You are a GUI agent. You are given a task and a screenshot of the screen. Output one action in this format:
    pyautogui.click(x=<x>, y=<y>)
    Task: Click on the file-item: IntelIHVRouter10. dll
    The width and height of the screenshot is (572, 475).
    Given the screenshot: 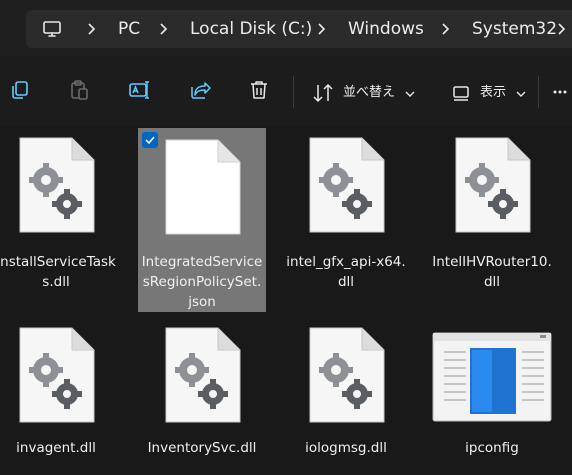 What is the action you would take?
    pyautogui.click(x=492, y=220)
    